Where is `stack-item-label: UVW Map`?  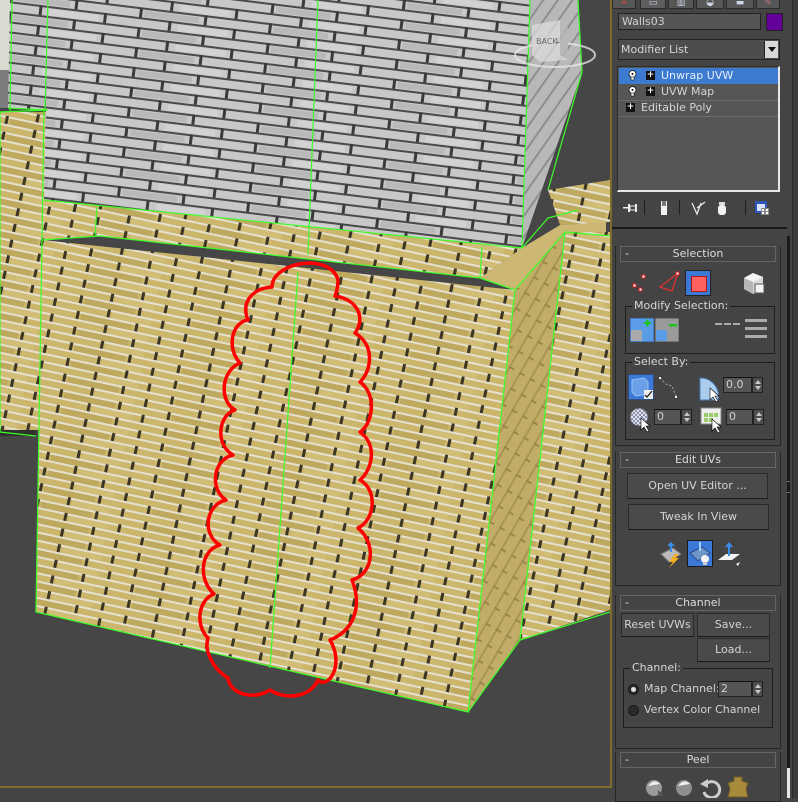 stack-item-label: UVW Map is located at coordinates (688, 91).